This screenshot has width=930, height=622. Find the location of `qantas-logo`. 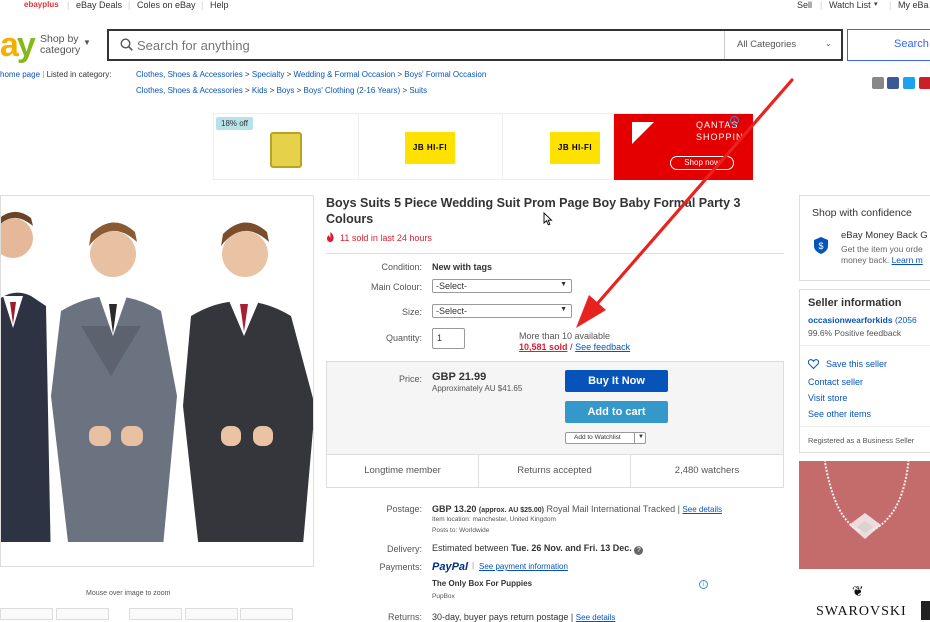

qantas-logo is located at coordinates (643, 133).